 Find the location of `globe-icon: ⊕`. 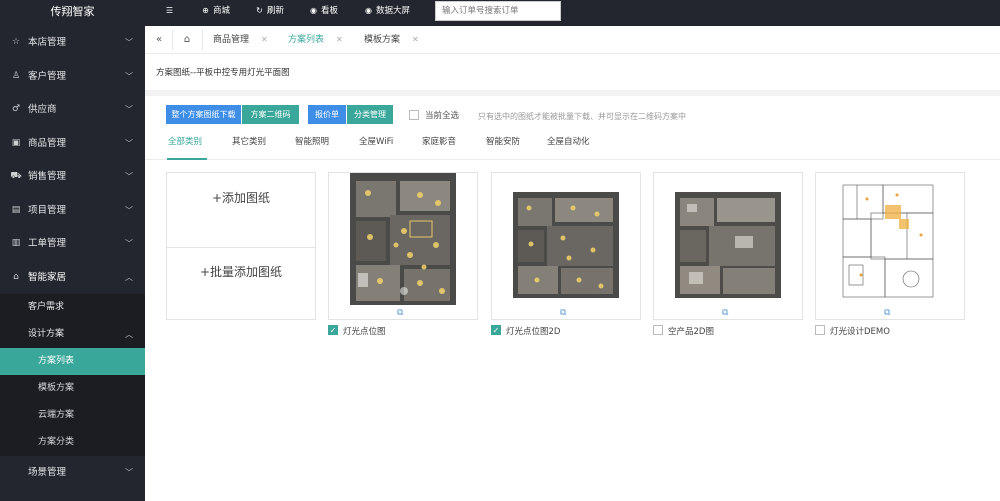

globe-icon: ⊕ is located at coordinates (205, 10).